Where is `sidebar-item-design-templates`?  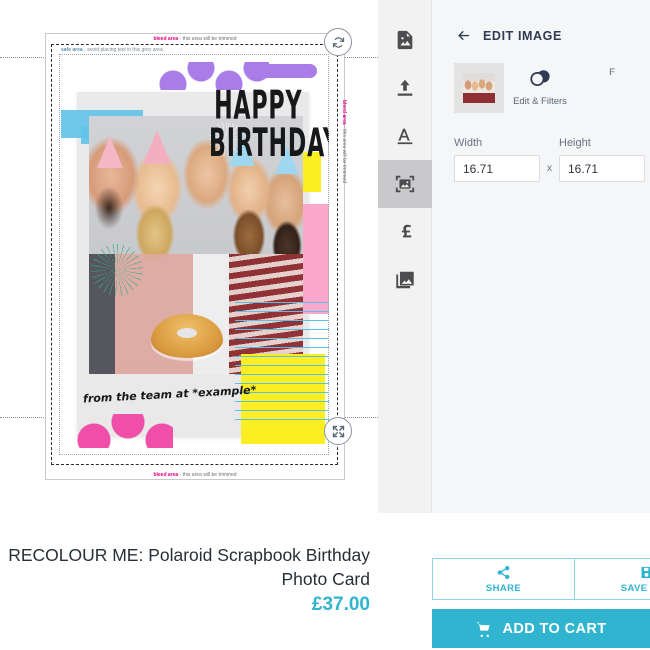 sidebar-item-design-templates is located at coordinates (405, 40).